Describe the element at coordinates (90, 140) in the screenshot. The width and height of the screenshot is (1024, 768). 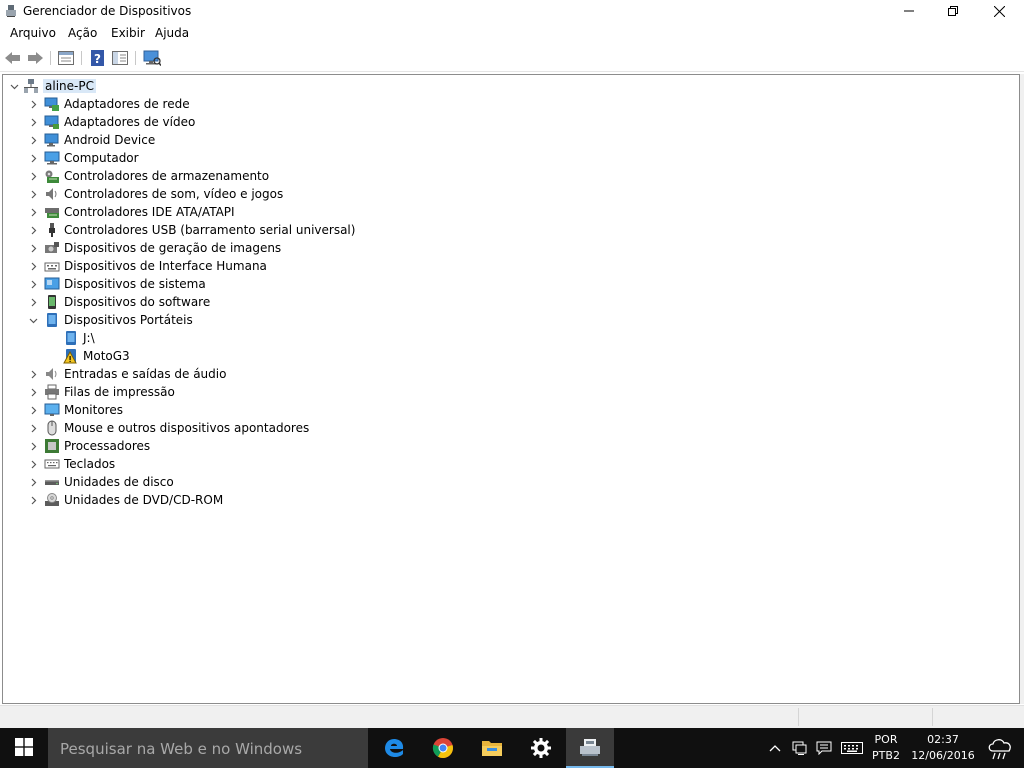
I see `tree-node: Android Device` at that location.